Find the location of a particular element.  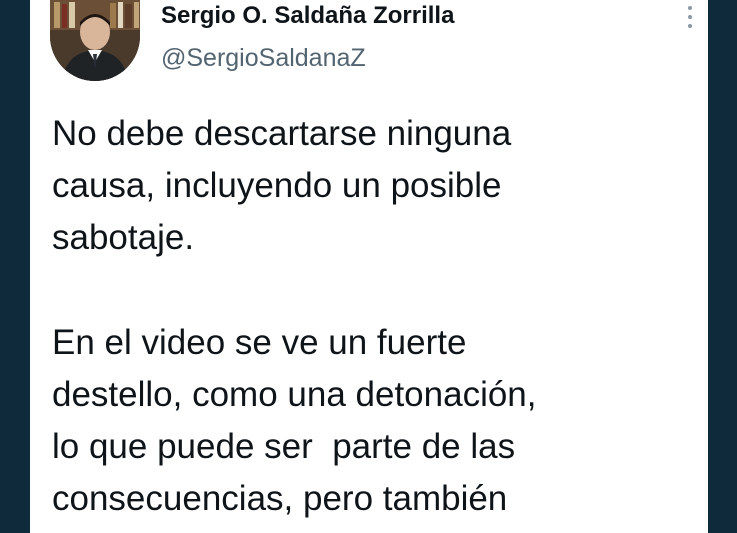

more-options-icon is located at coordinates (690, 17).